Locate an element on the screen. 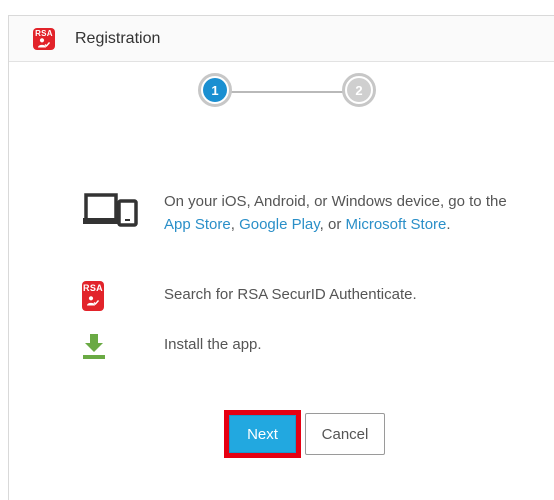 Image resolution: width=554 pixels, height=500 pixels. download-icon is located at coordinates (94, 346).